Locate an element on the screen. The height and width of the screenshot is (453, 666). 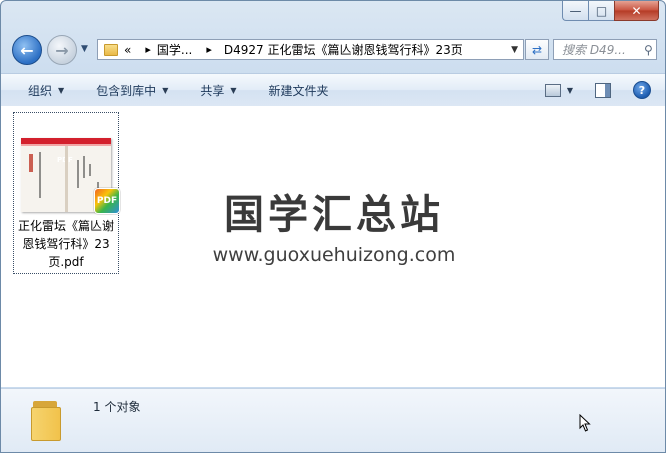
refresh-icon: ⇄ is located at coordinates (537, 49).